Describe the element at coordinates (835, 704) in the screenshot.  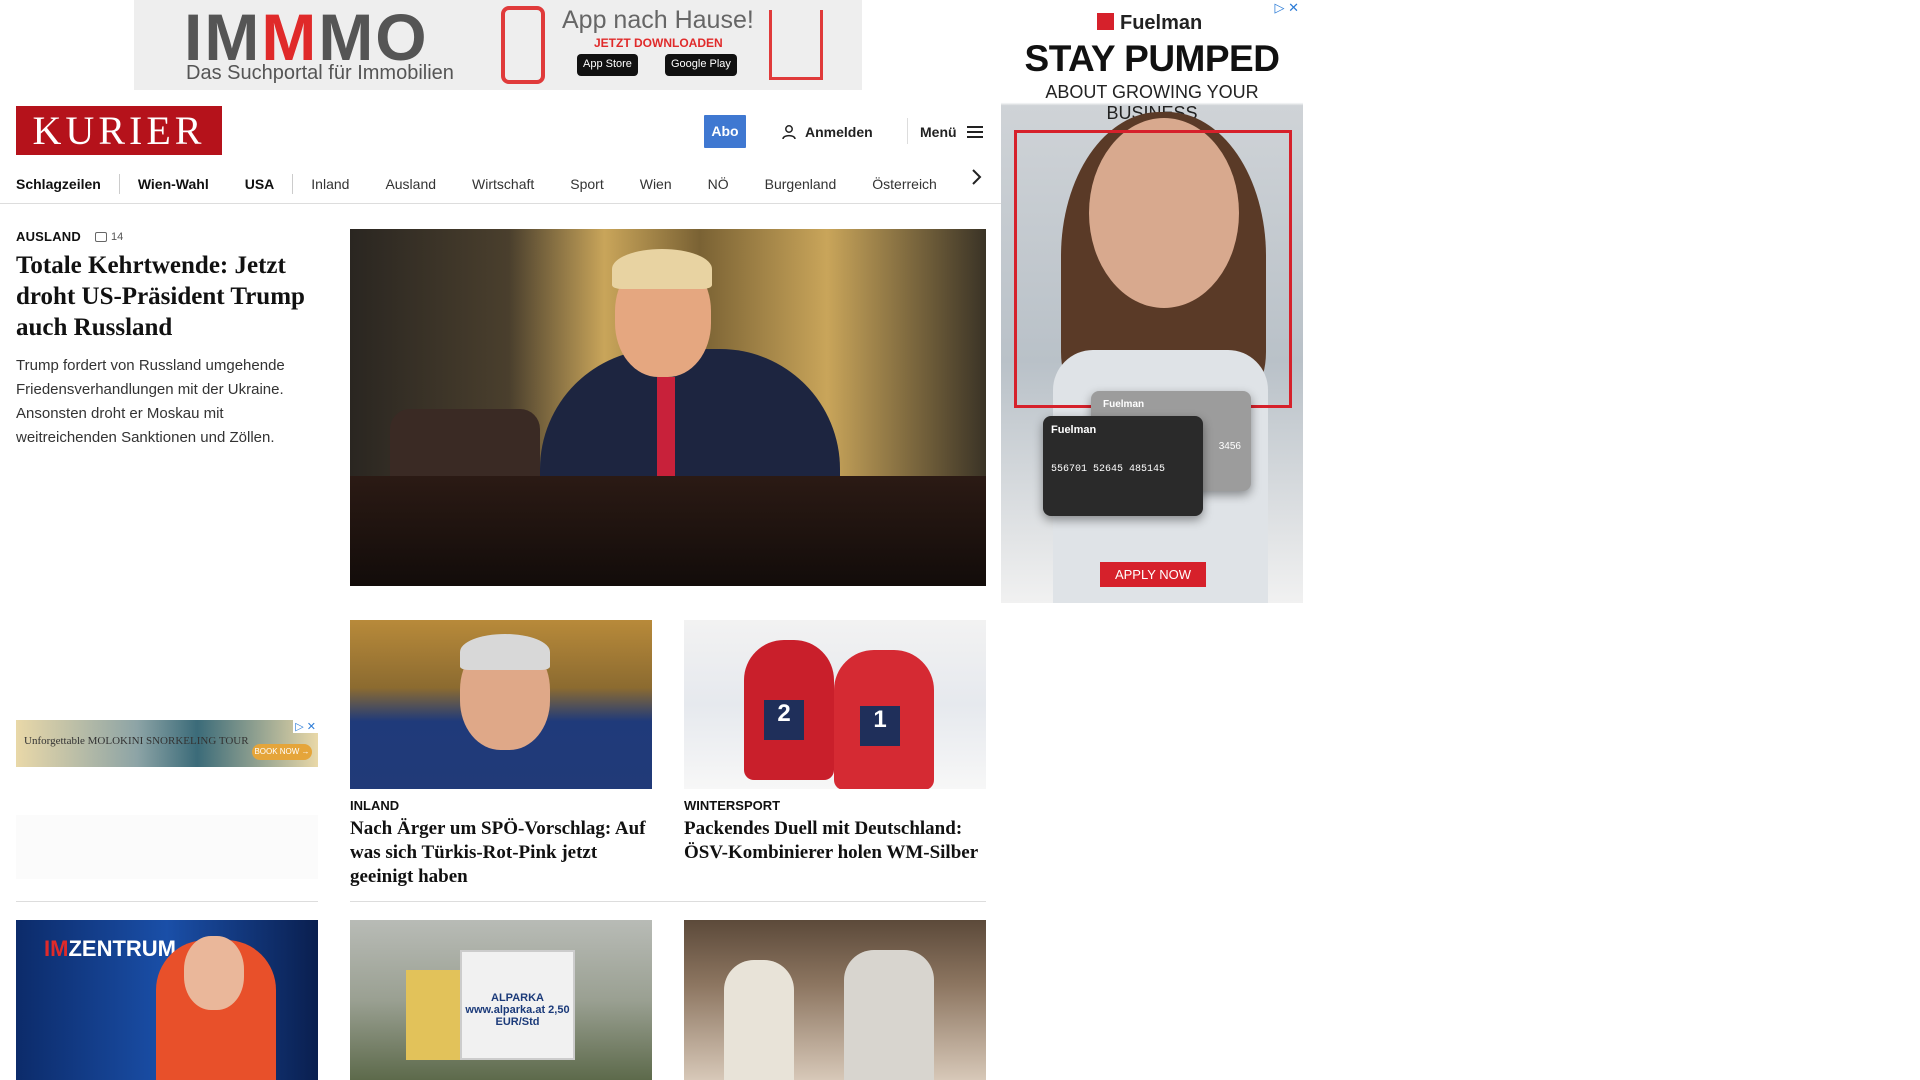
I see `card-image-wintersport: 2 1` at that location.